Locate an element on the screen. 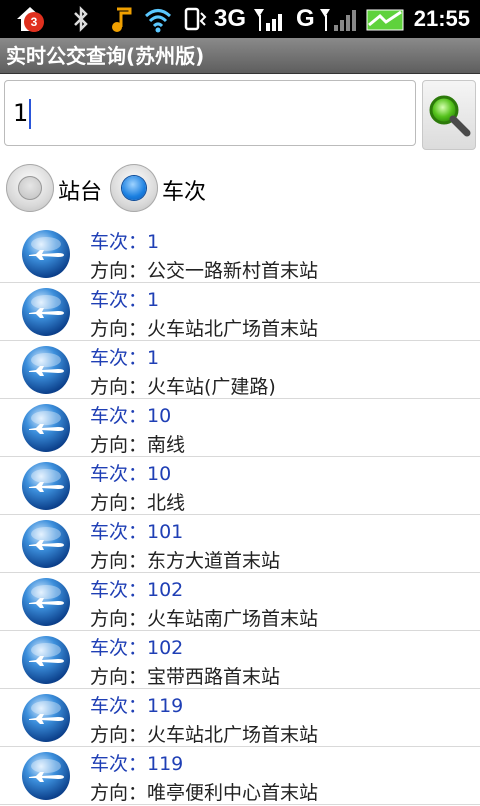 The image size is (480, 806). app-title: 实时公交查询(苏州版) is located at coordinates (105, 56).